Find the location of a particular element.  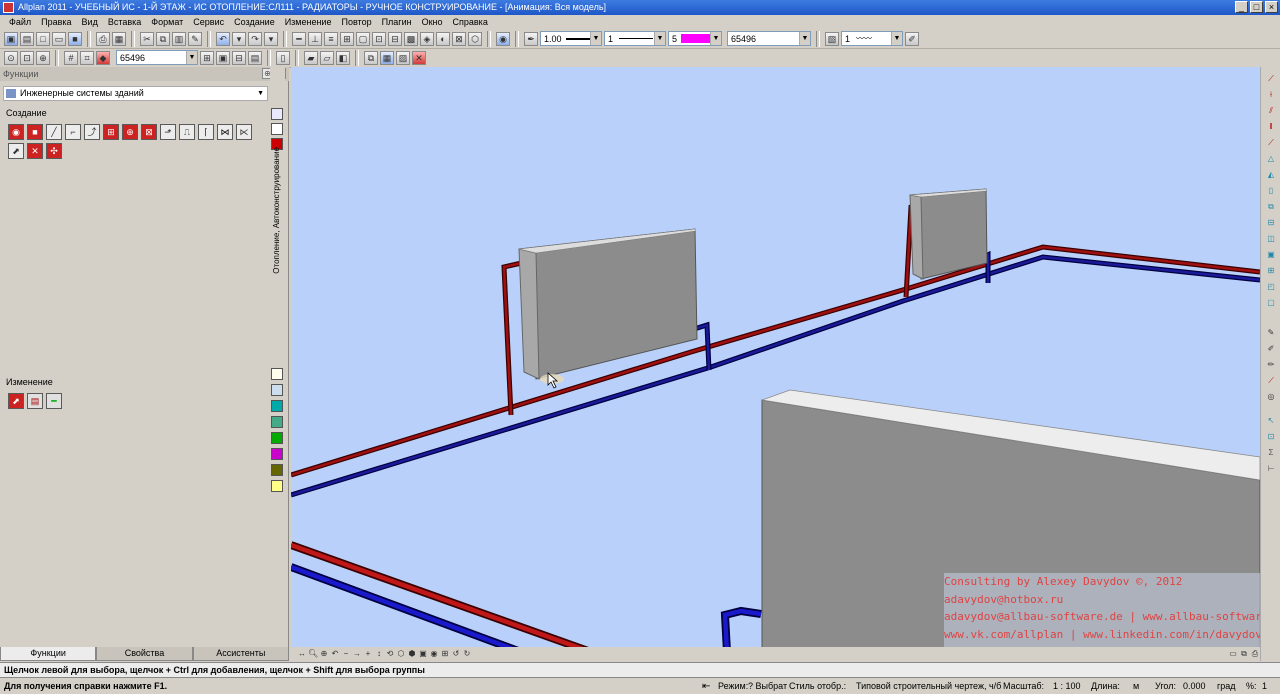

menu-file: Файл is located at coordinates (20, 22).